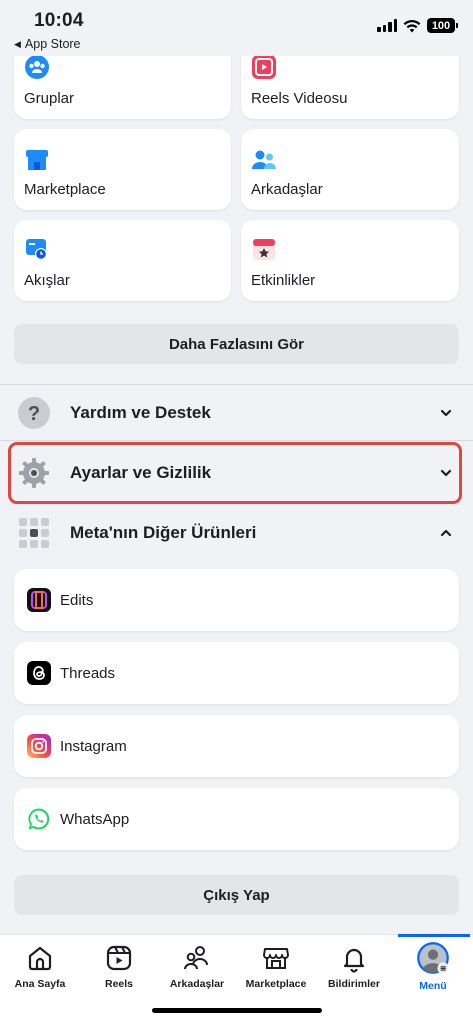 The image size is (473, 1024). Describe the element at coordinates (236, 673) in the screenshot. I see `meta-product-threads: Threads` at that location.